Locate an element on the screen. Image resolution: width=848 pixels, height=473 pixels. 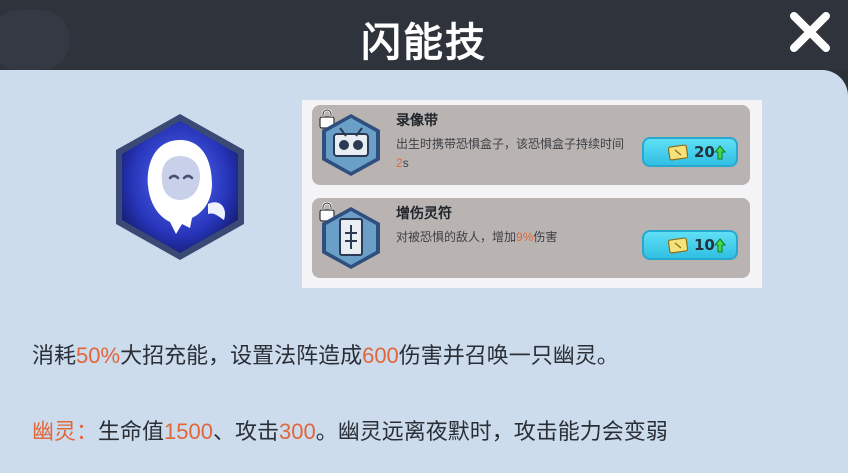
upgrade-name: 录像带 is located at coordinates (417, 120).